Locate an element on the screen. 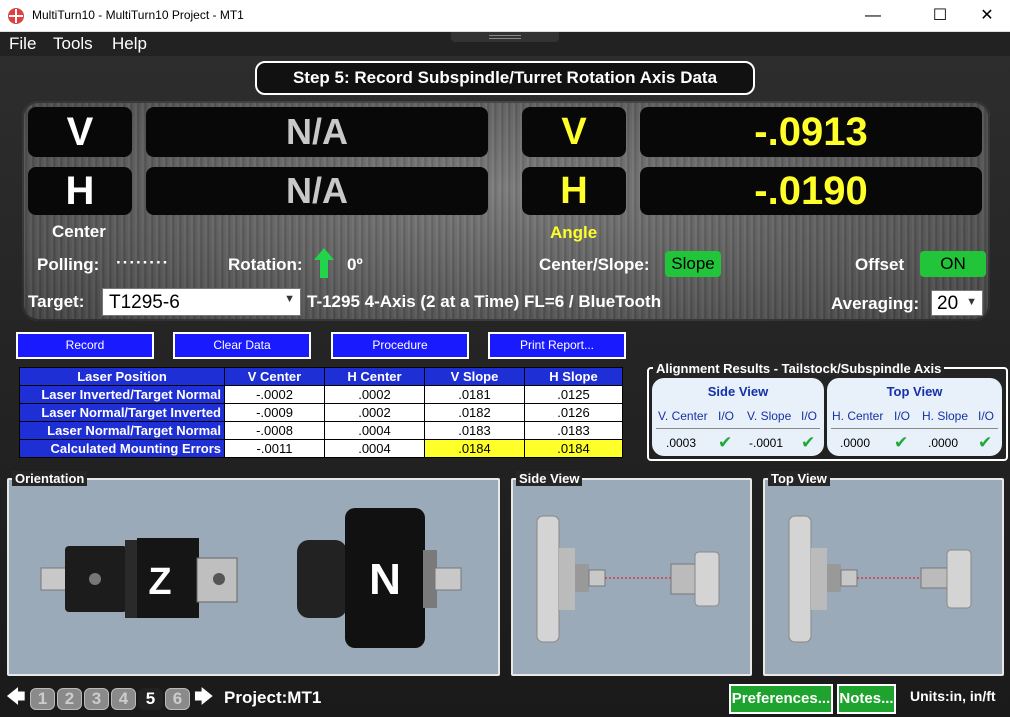 This screenshot has height=717, width=1010. side-view-panel is located at coordinates (631, 577).